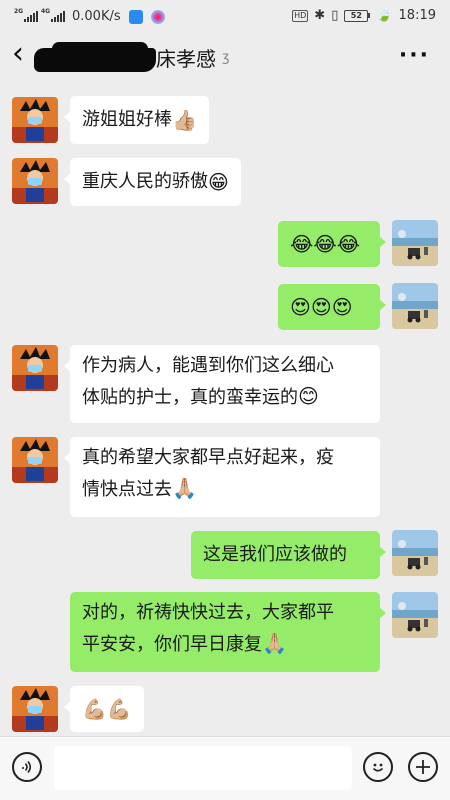 The image size is (450, 800). I want to click on message-text: 重庆人民的骄傲, so click(145, 181).